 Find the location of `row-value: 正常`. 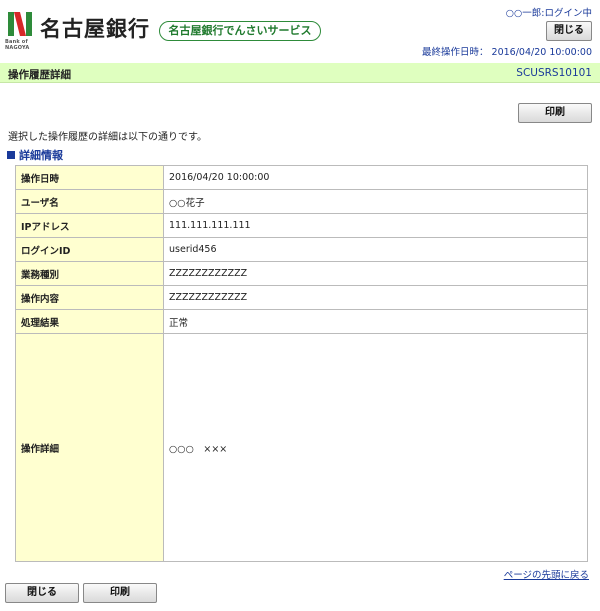

row-value: 正常 is located at coordinates (375, 321).